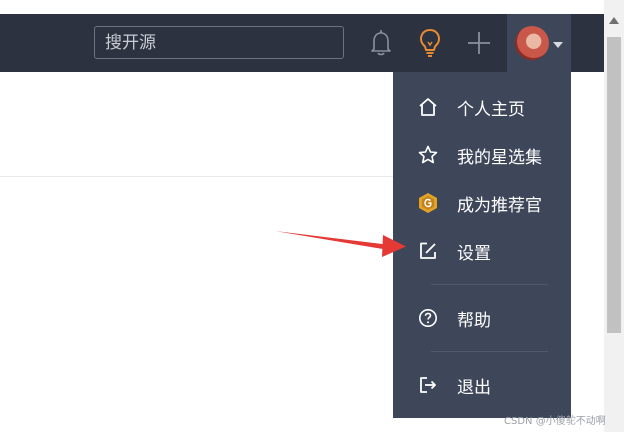  I want to click on user-avatar-button, so click(539, 43).